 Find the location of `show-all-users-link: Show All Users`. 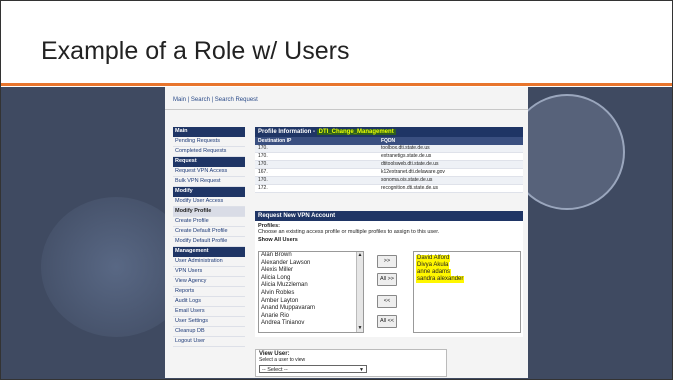

show-all-users-link: Show All Users is located at coordinates (390, 240).